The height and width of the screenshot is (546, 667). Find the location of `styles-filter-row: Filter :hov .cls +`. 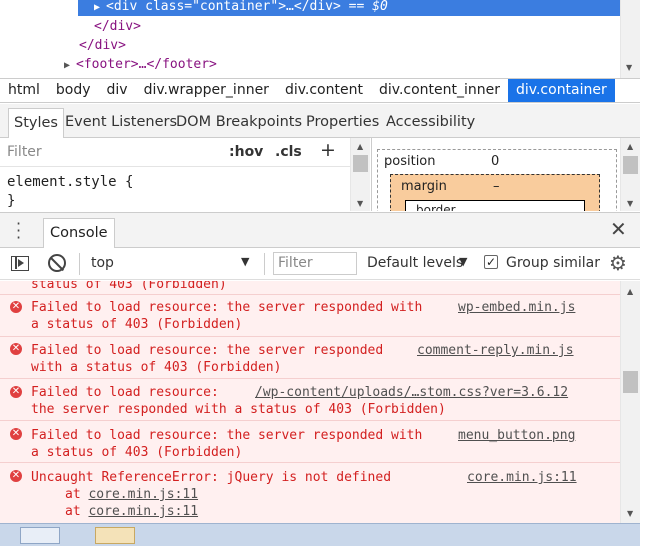

styles-filter-row: Filter :hov .cls + is located at coordinates (175, 152).